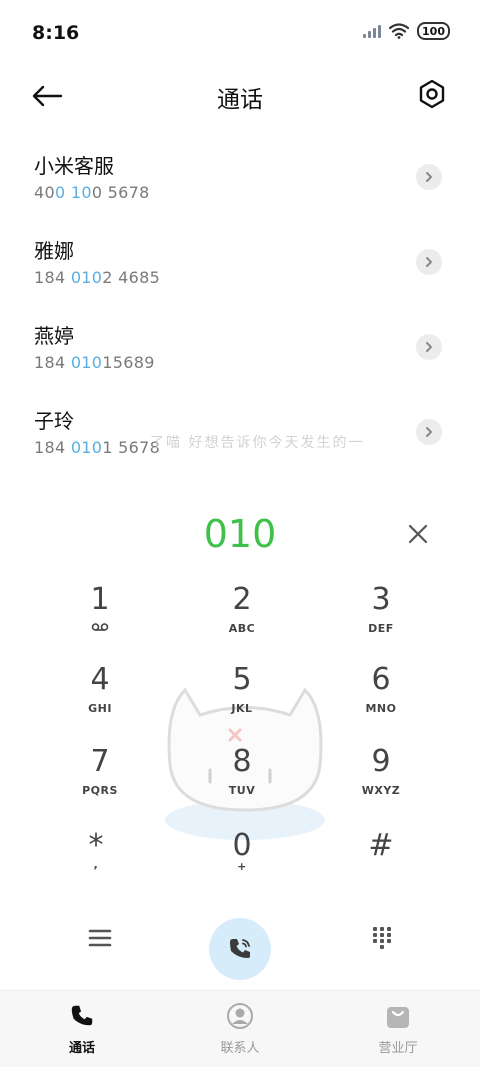 The width and height of the screenshot is (480, 1067). I want to click on key-digit: 1, so click(100, 599).